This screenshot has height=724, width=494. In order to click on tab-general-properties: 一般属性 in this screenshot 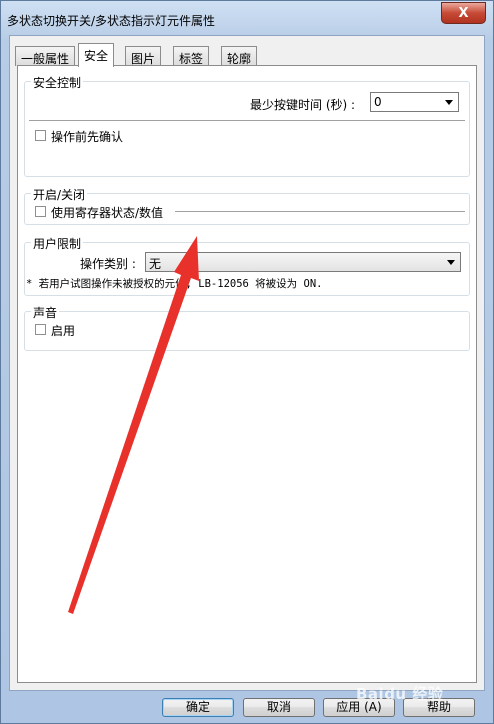, I will do `click(45, 56)`.